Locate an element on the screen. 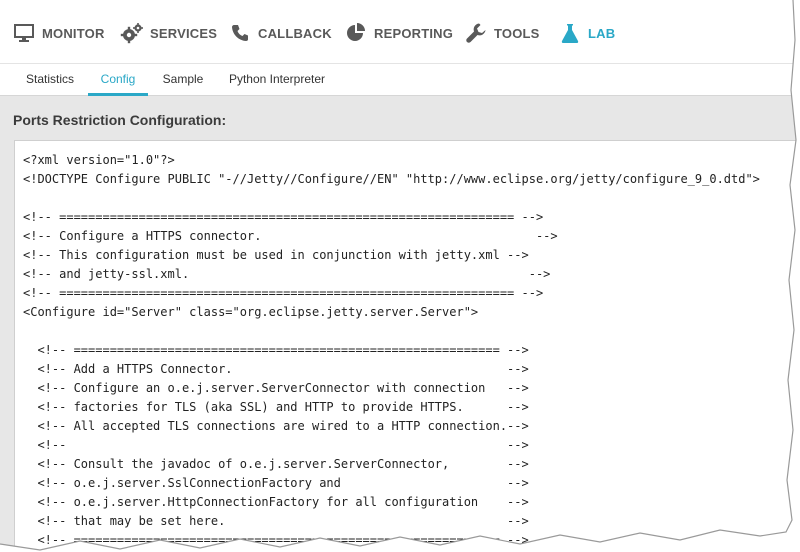  nav-item-monitor: MONITOR is located at coordinates (58, 33).